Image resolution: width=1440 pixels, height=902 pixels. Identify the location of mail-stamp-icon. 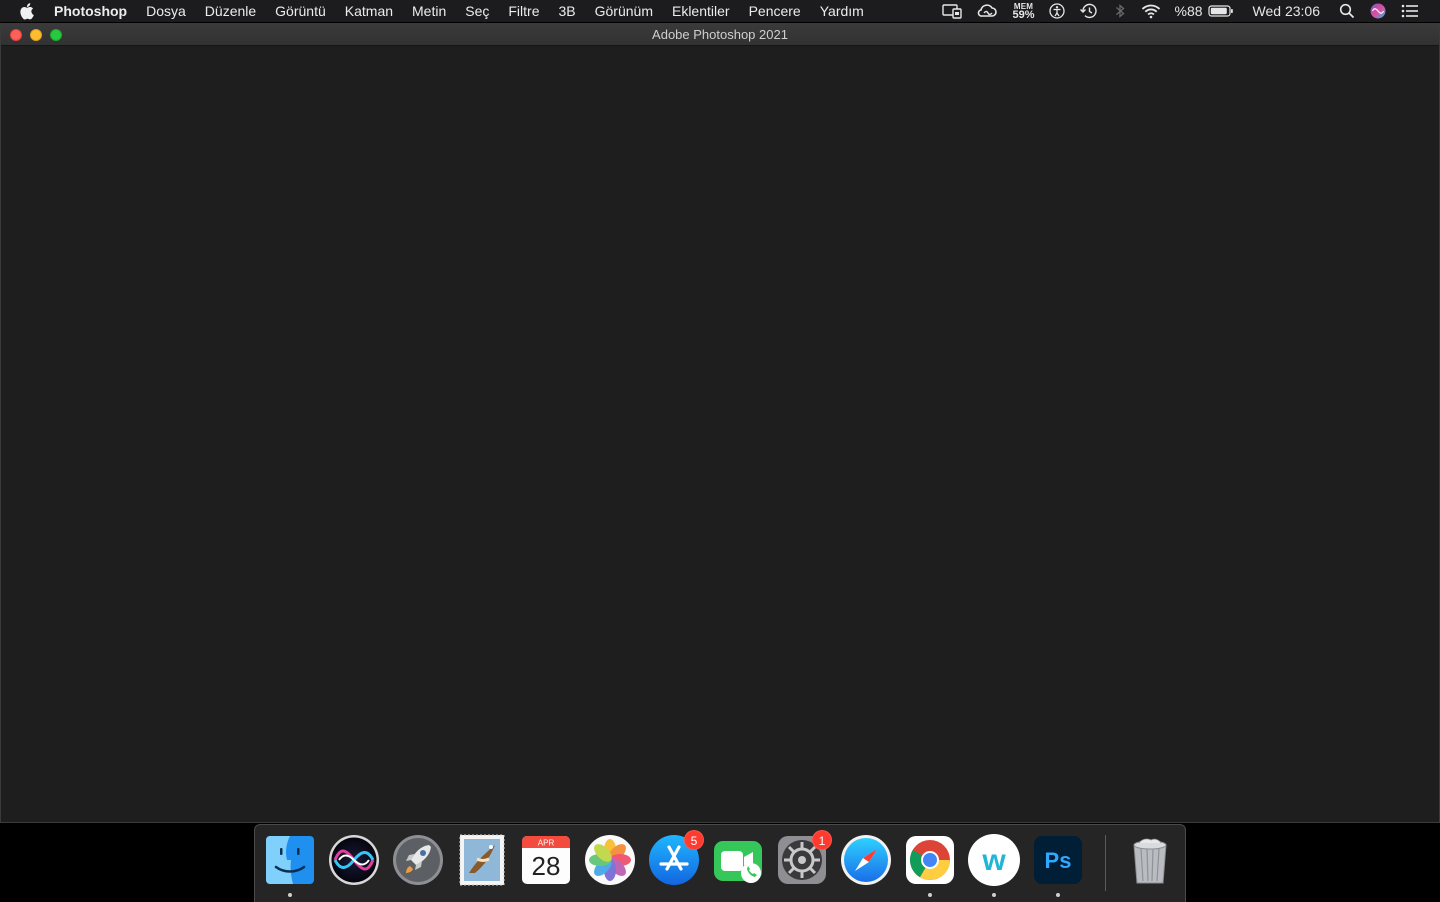
(482, 860).